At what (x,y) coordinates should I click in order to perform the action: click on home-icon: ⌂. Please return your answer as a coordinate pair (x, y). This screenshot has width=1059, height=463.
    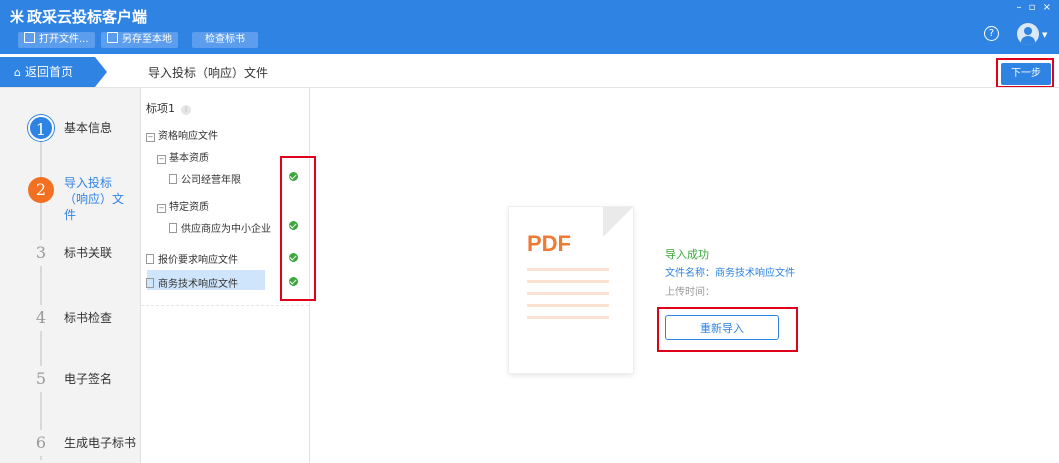
    Looking at the image, I should click on (17, 72).